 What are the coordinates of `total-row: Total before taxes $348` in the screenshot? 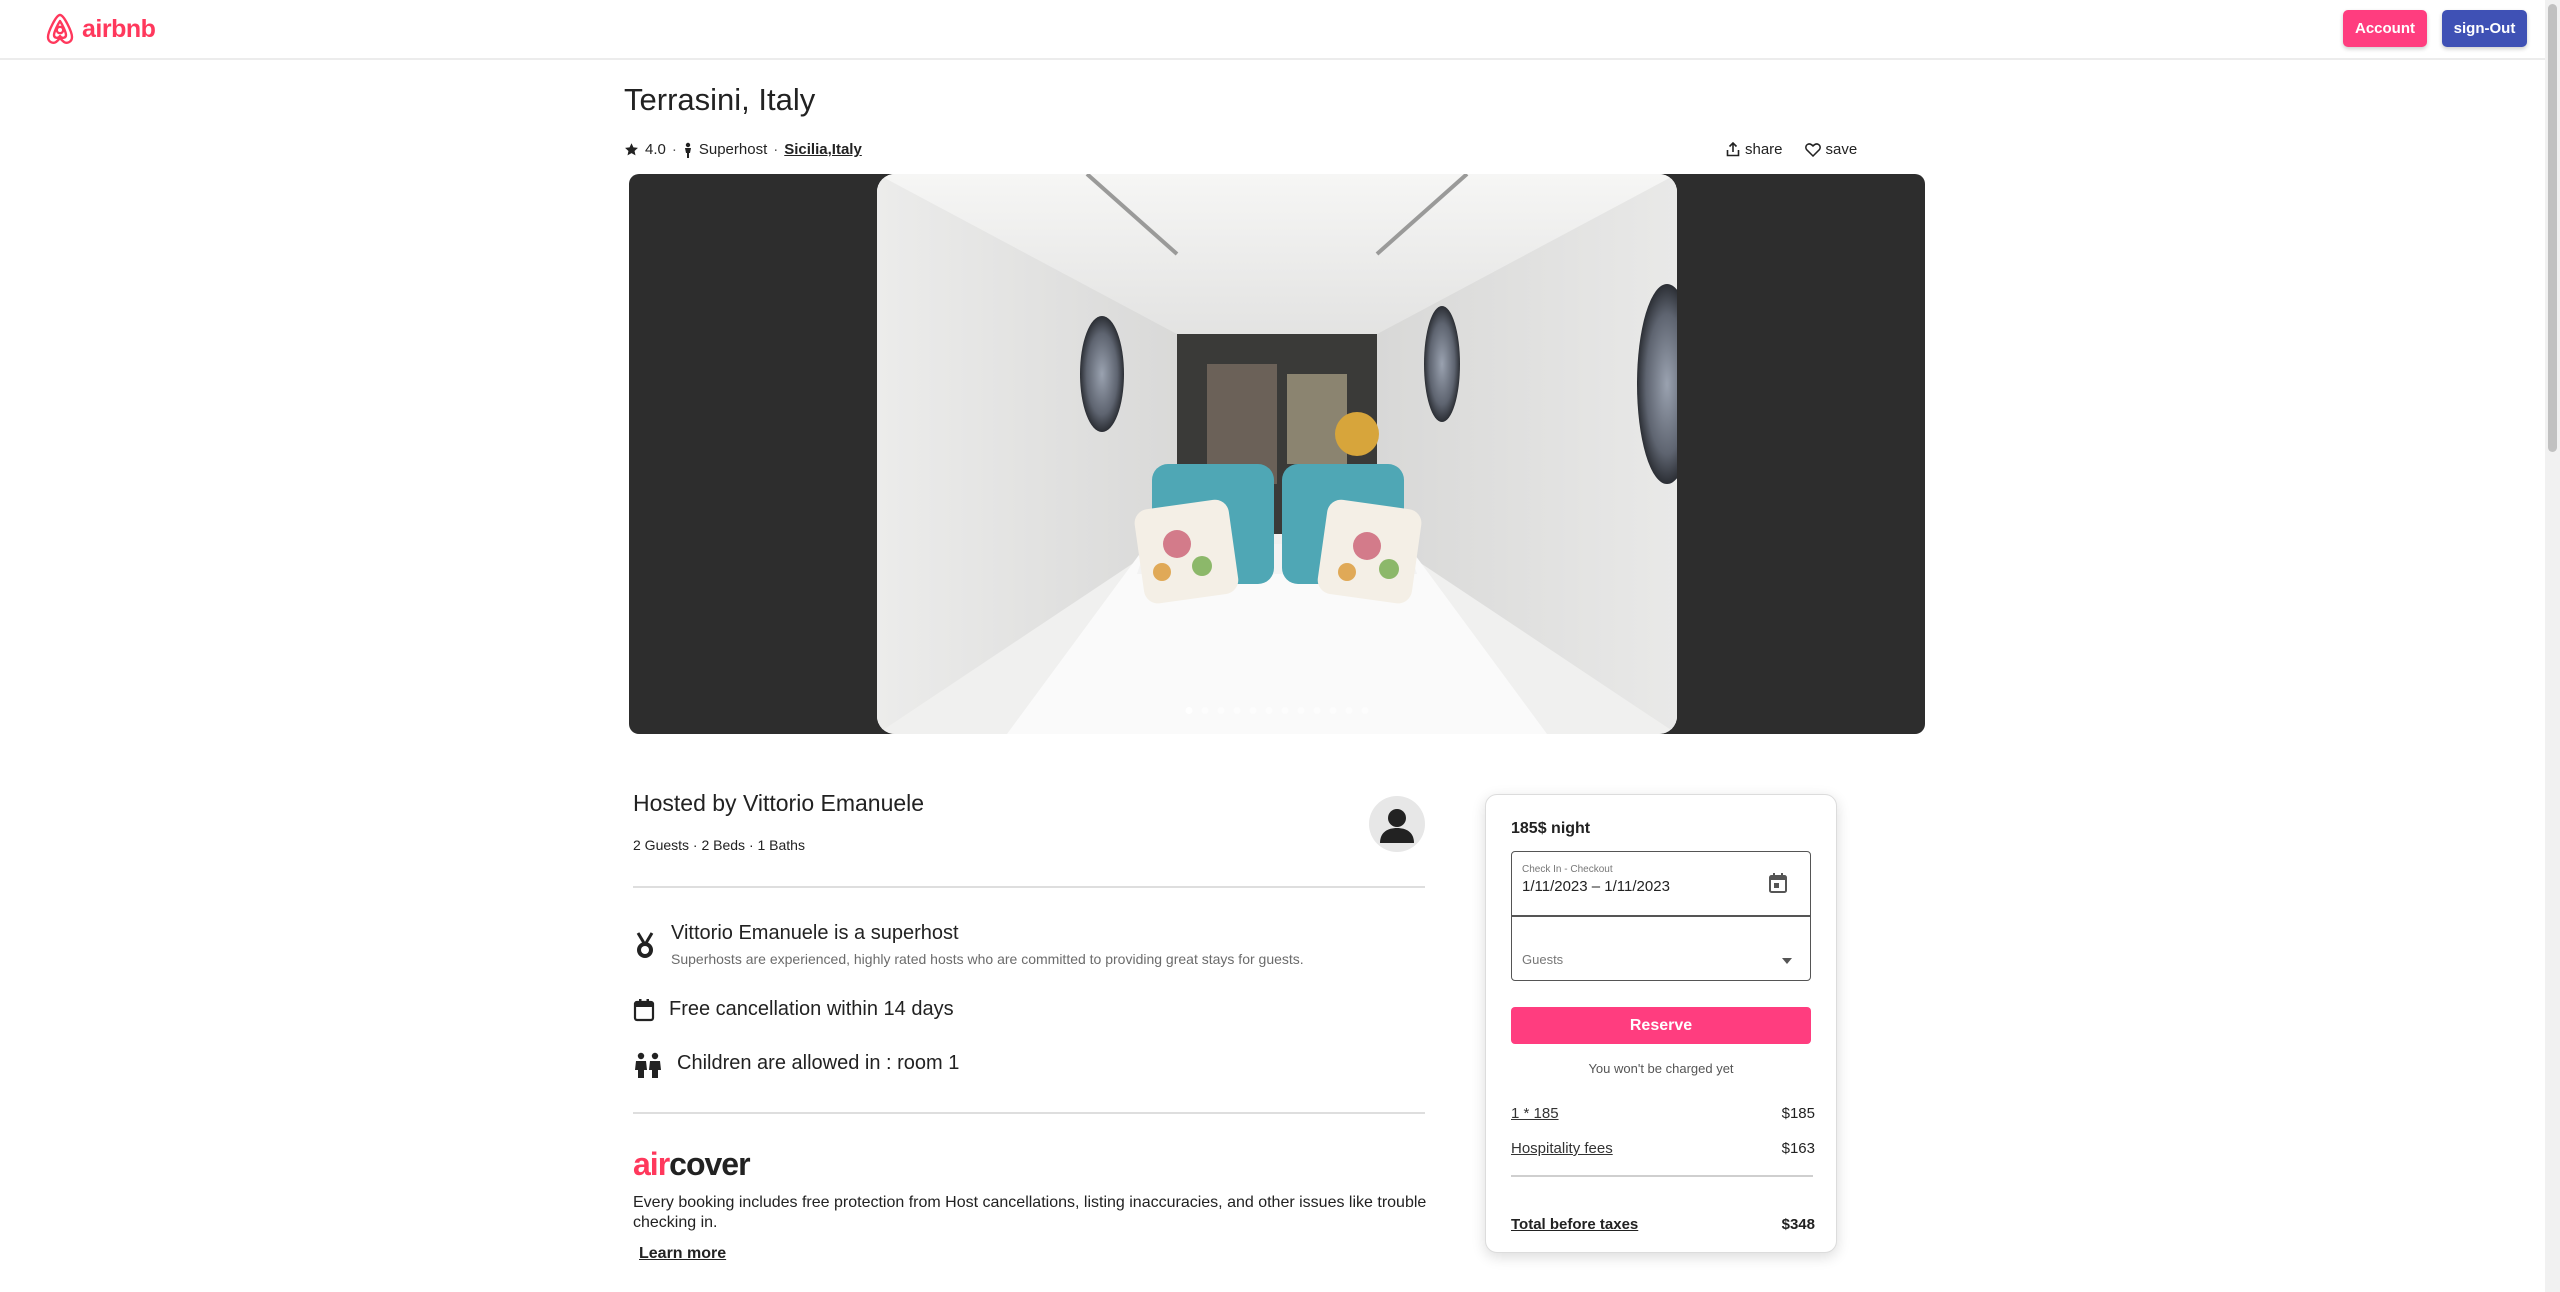 It's located at (1663, 1224).